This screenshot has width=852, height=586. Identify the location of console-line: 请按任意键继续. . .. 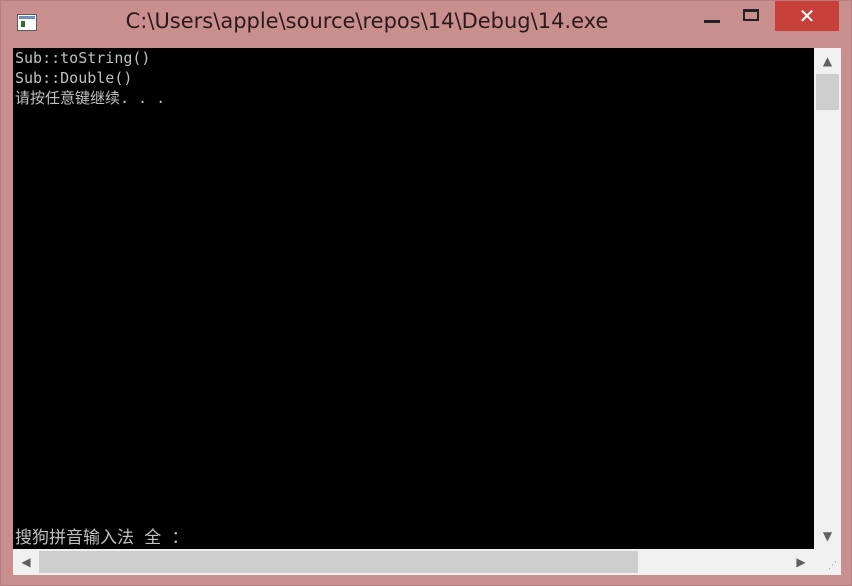
(90, 98).